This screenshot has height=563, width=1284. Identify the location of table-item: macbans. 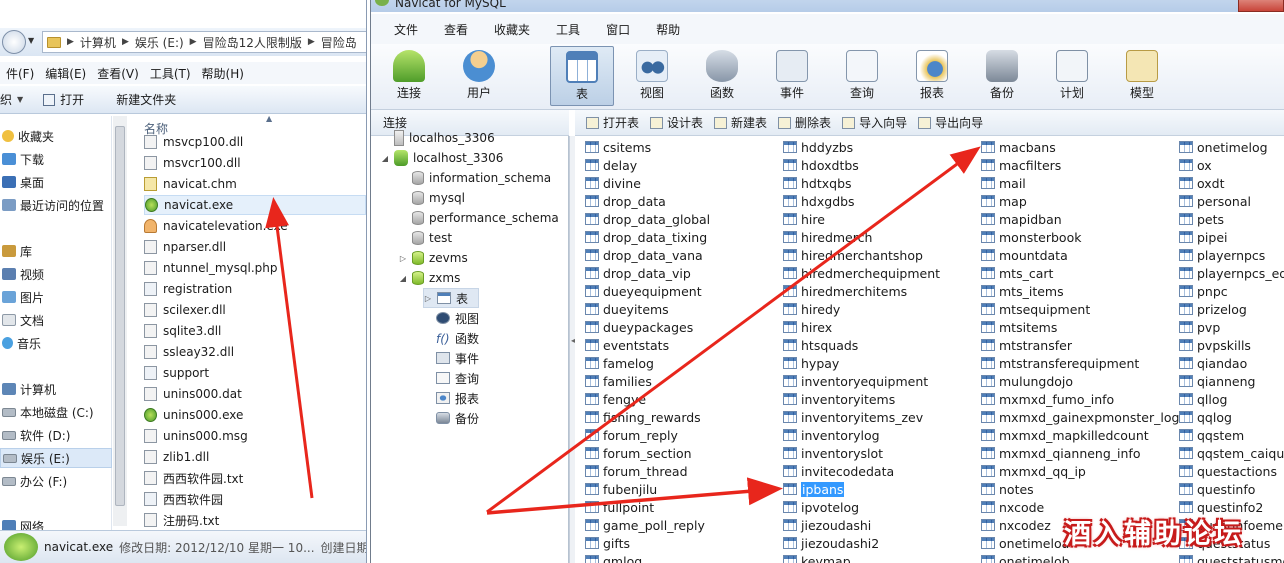
(1018, 147).